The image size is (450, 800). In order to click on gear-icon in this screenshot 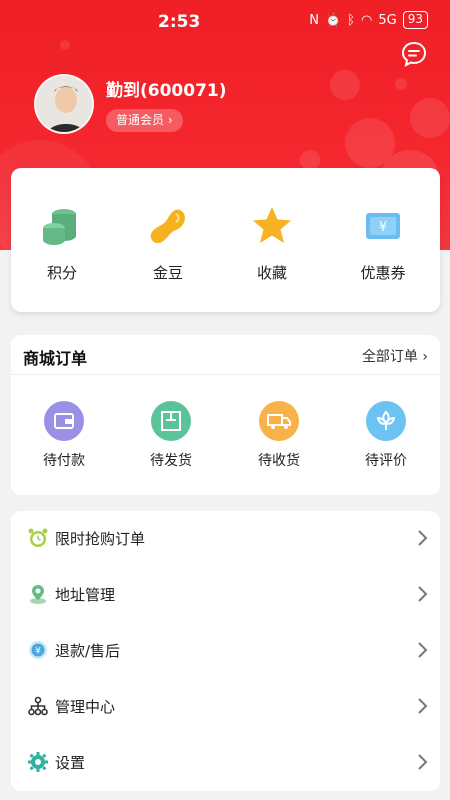, I will do `click(38, 762)`.